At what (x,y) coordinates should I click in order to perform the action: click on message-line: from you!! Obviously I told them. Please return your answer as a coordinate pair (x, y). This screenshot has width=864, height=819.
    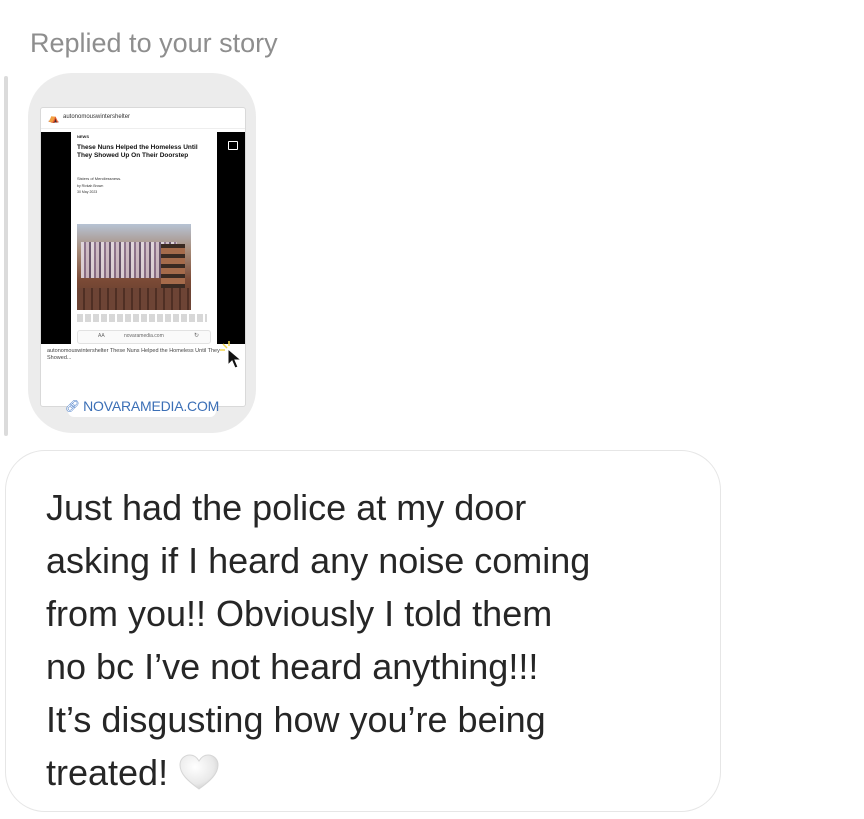
    Looking at the image, I should click on (299, 613).